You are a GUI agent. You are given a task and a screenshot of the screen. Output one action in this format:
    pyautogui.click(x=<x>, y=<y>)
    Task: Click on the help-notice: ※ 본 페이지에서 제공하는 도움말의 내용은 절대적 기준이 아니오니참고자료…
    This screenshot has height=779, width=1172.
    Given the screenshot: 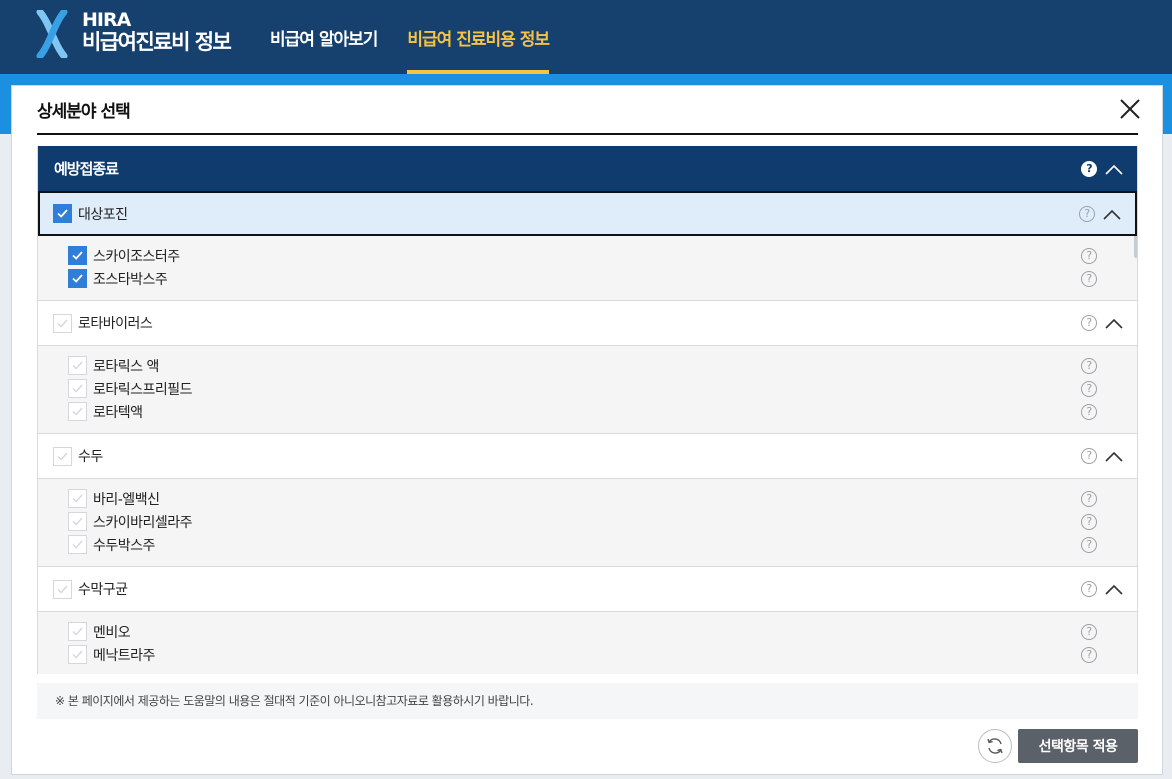 What is the action you would take?
    pyautogui.click(x=587, y=701)
    